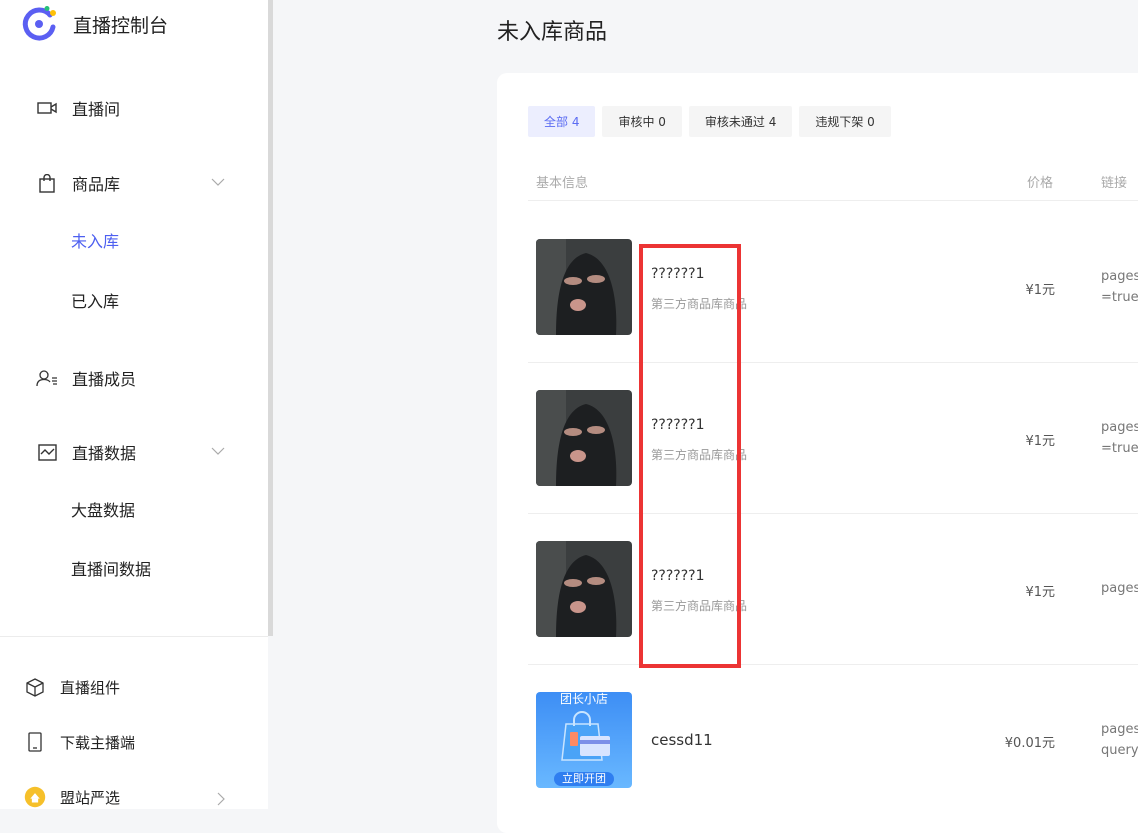 This screenshot has width=1138, height=833. I want to click on sidebar-item-label: 直播组件, so click(90, 687).